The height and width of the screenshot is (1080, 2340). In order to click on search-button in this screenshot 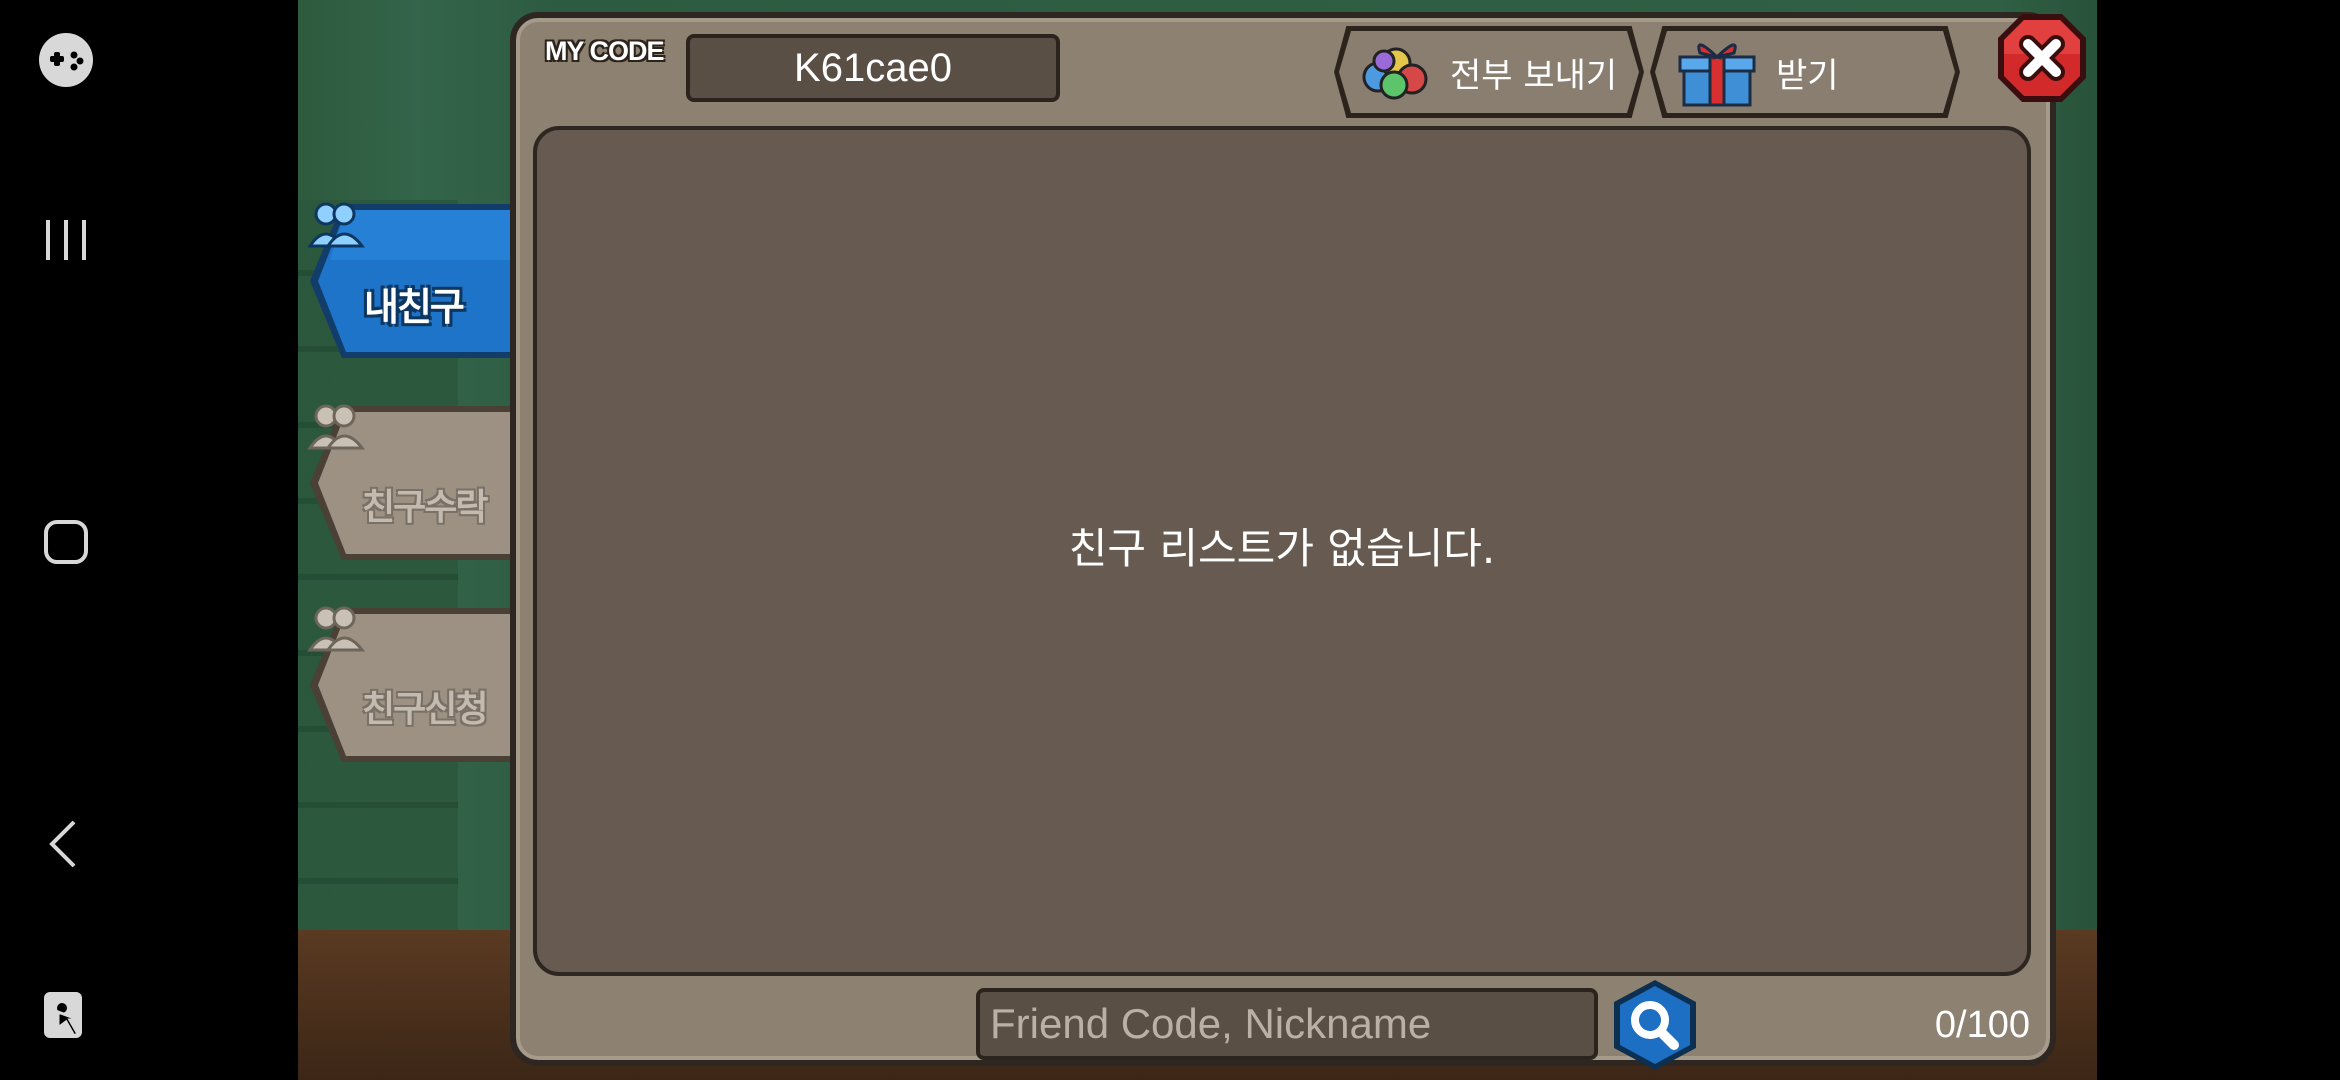, I will do `click(1655, 1025)`.